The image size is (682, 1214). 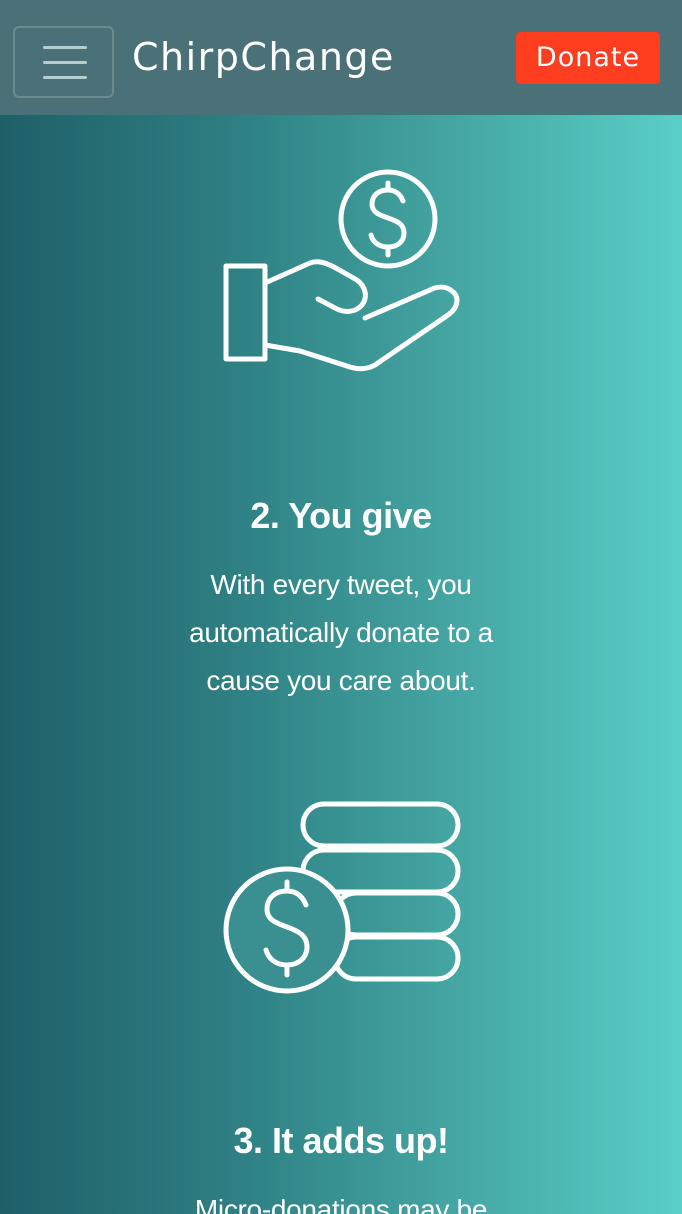 I want to click on step-title: 2. You give, so click(x=341, y=515).